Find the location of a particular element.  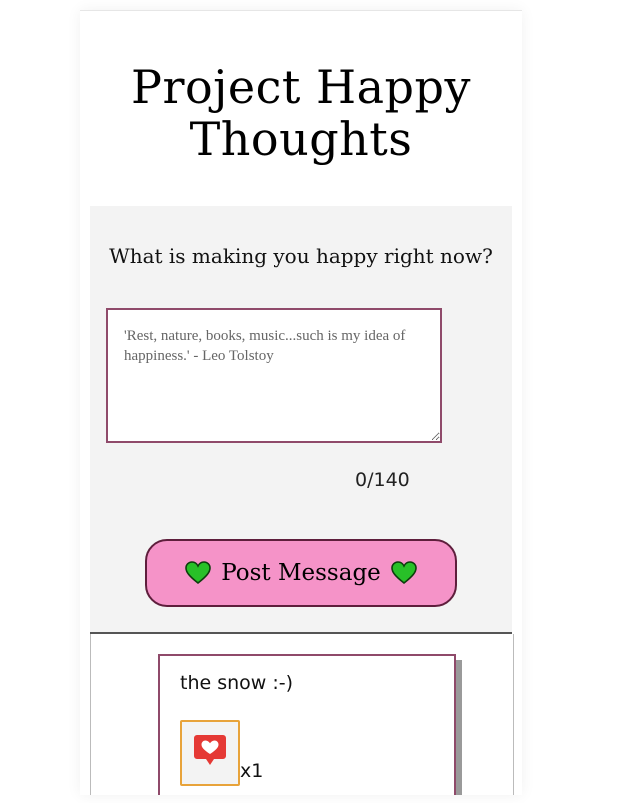

like-button is located at coordinates (210, 753).